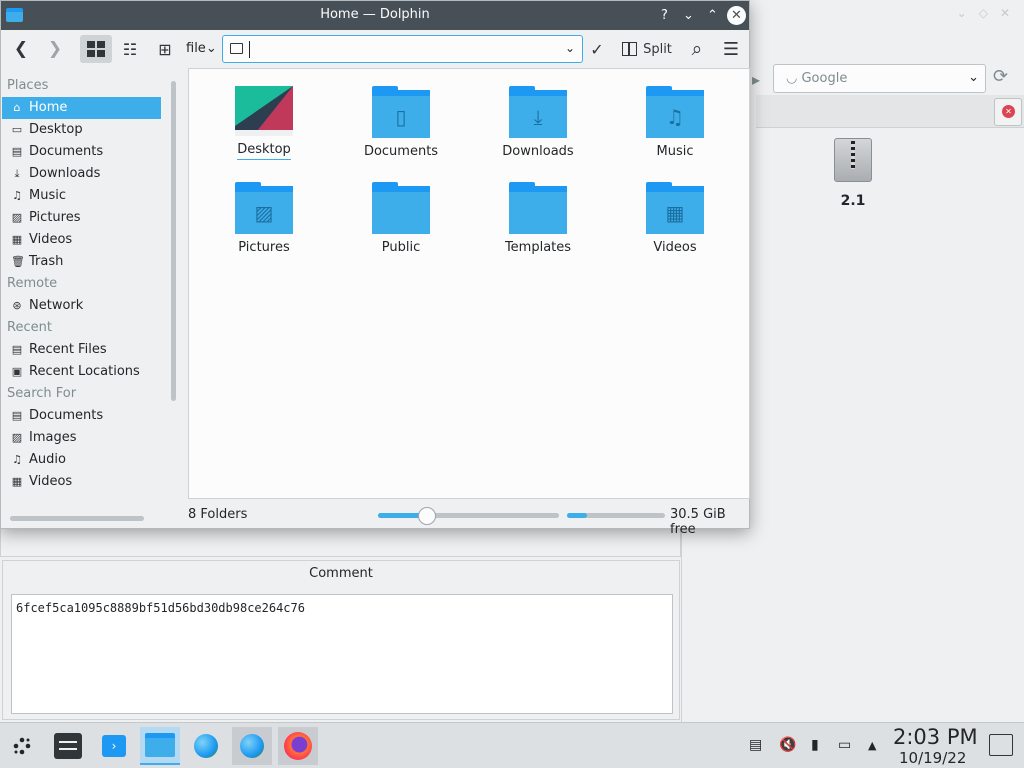 The height and width of the screenshot is (768, 1024). What do you see at coordinates (81, 108) in the screenshot?
I see `sidebar-item-home: ⌂ Home` at bounding box center [81, 108].